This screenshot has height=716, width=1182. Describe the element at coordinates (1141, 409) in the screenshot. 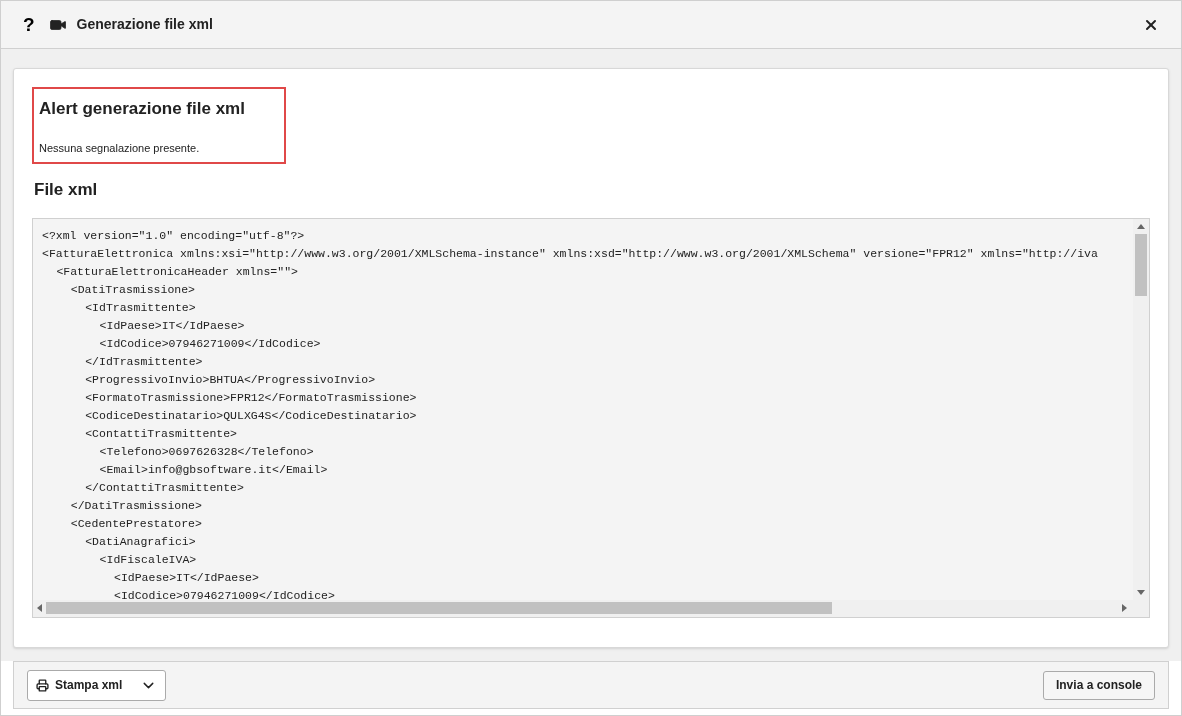

I see `vertical-scrollbar` at that location.